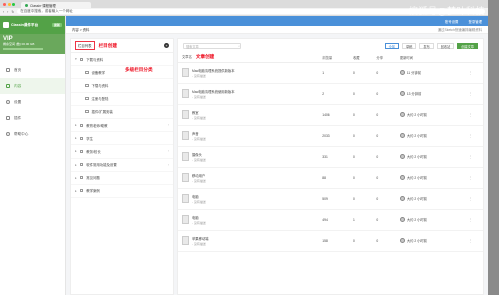  Describe the element at coordinates (122, 178) in the screenshot. I see `category-item: ▸ 常见问题` at that location.